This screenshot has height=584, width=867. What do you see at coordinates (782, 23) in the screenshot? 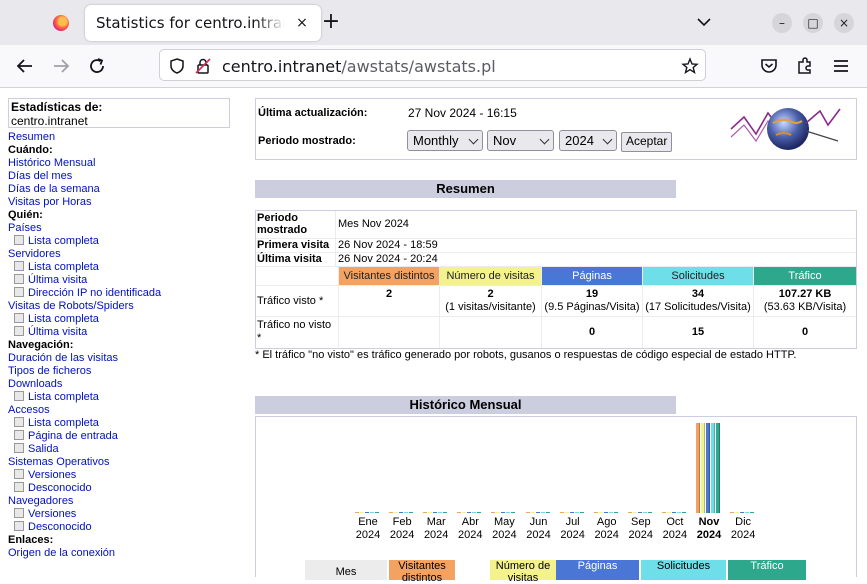
I see `minimize-button: –` at bounding box center [782, 23].